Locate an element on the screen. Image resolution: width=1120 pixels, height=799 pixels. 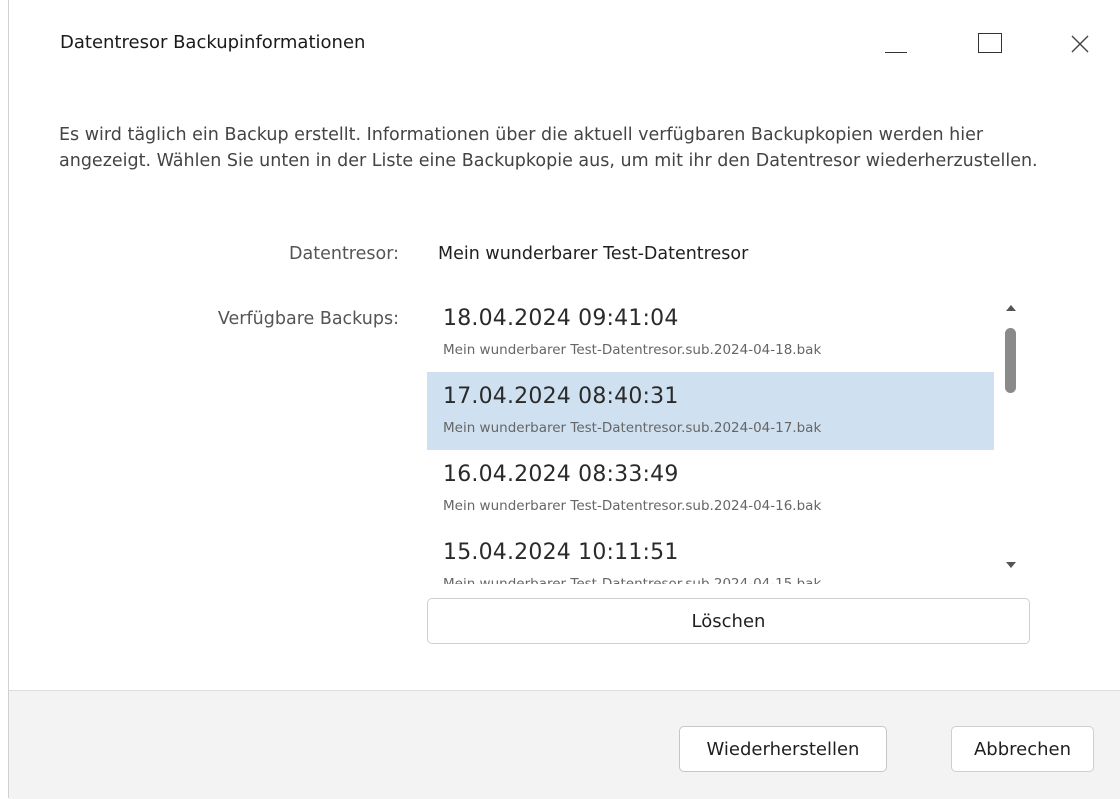
cancel-button: Abbrechen is located at coordinates (1022, 749).